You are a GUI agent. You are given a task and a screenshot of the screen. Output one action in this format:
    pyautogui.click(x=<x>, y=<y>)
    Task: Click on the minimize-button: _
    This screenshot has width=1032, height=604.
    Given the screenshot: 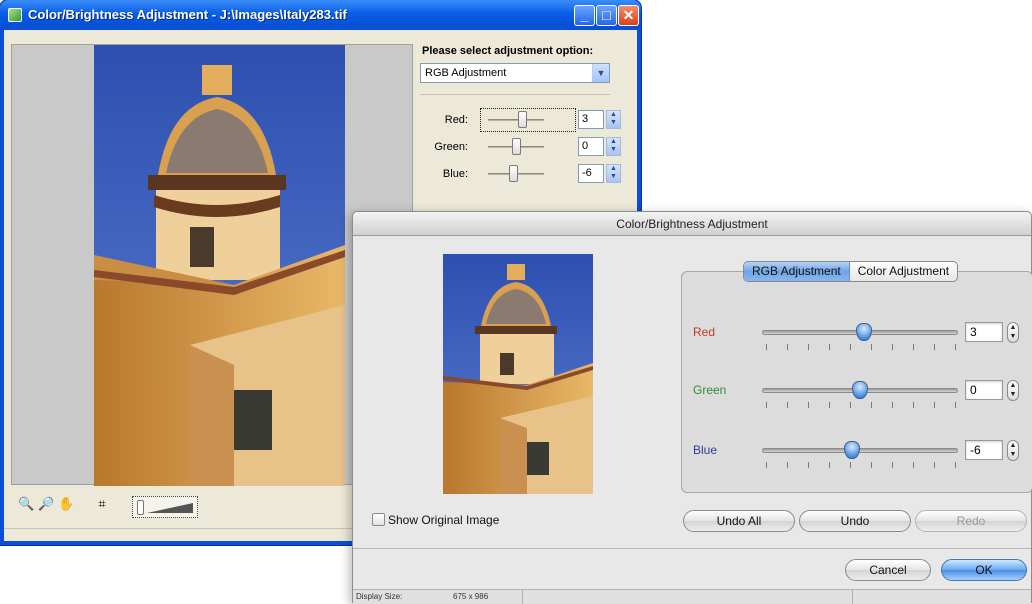 What is the action you would take?
    pyautogui.click(x=584, y=15)
    